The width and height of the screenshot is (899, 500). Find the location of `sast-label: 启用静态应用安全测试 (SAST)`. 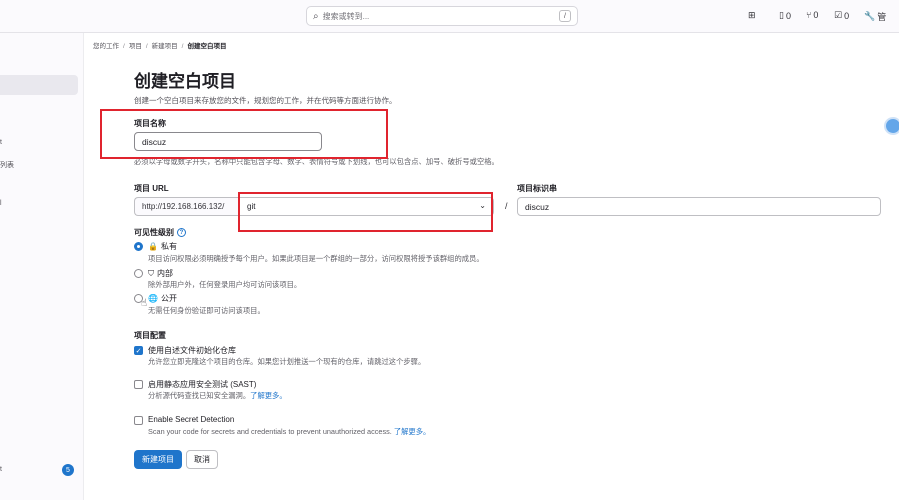

sast-label: 启用静态应用安全测试 (SAST) is located at coordinates (202, 384).